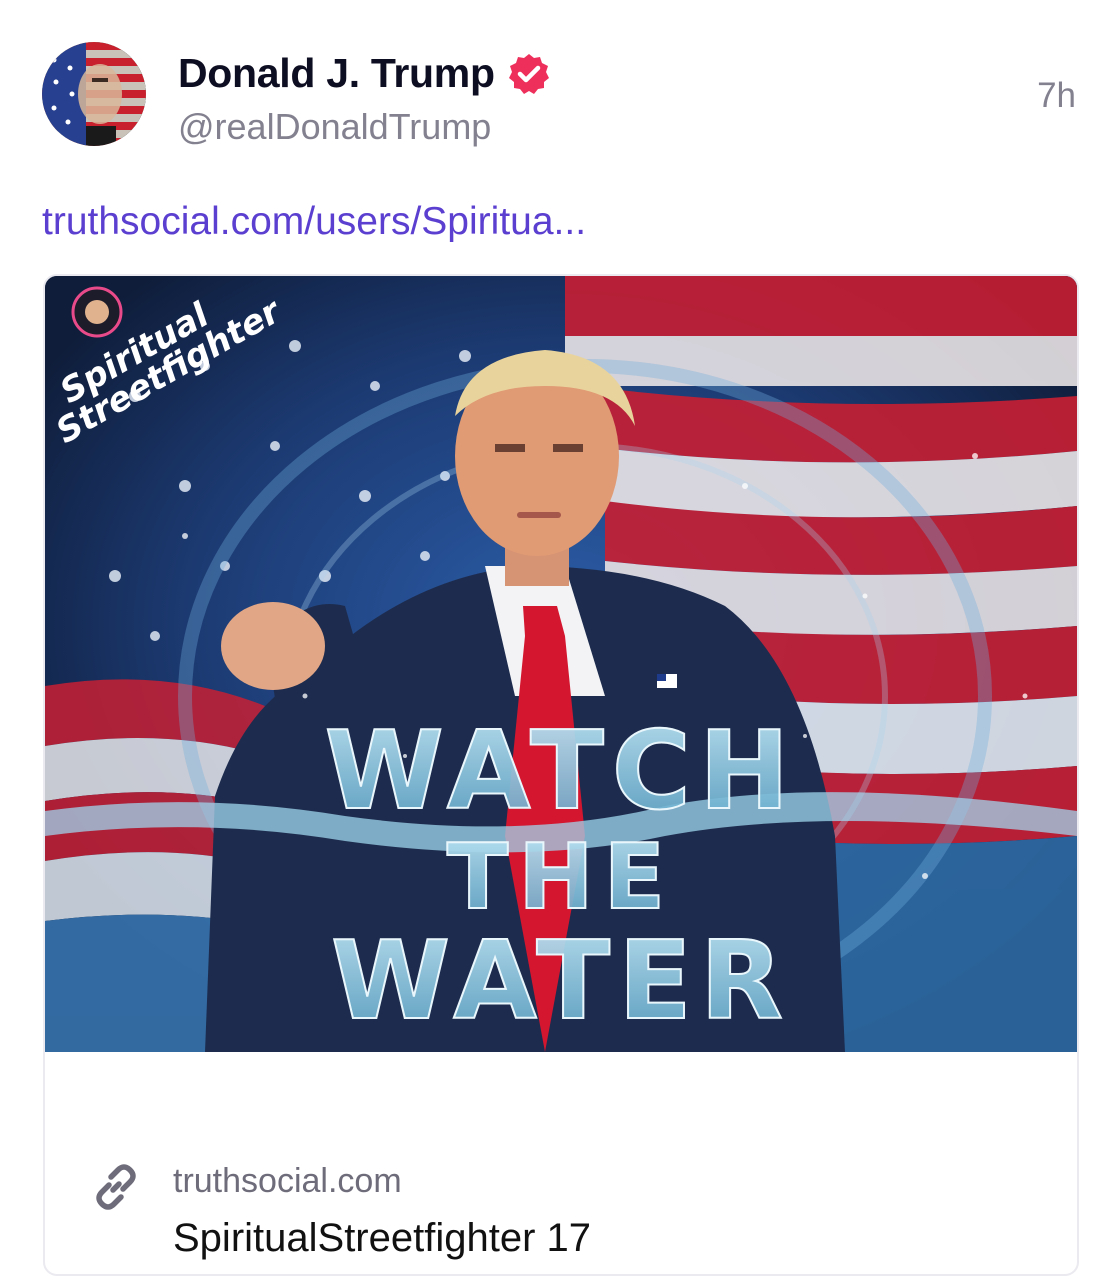 This screenshot has width=1120, height=1280. What do you see at coordinates (116, 1187) in the screenshot?
I see `link-chain-icon` at bounding box center [116, 1187].